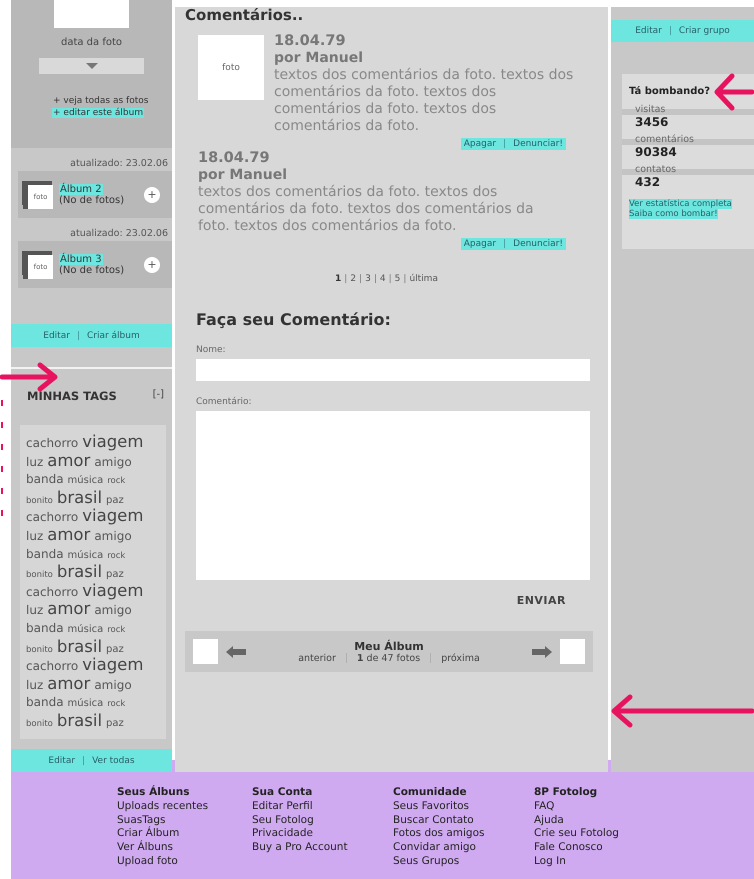 This screenshot has width=754, height=879. What do you see at coordinates (184, 807) in the screenshot?
I see `footer-link: Uploads recentes` at bounding box center [184, 807].